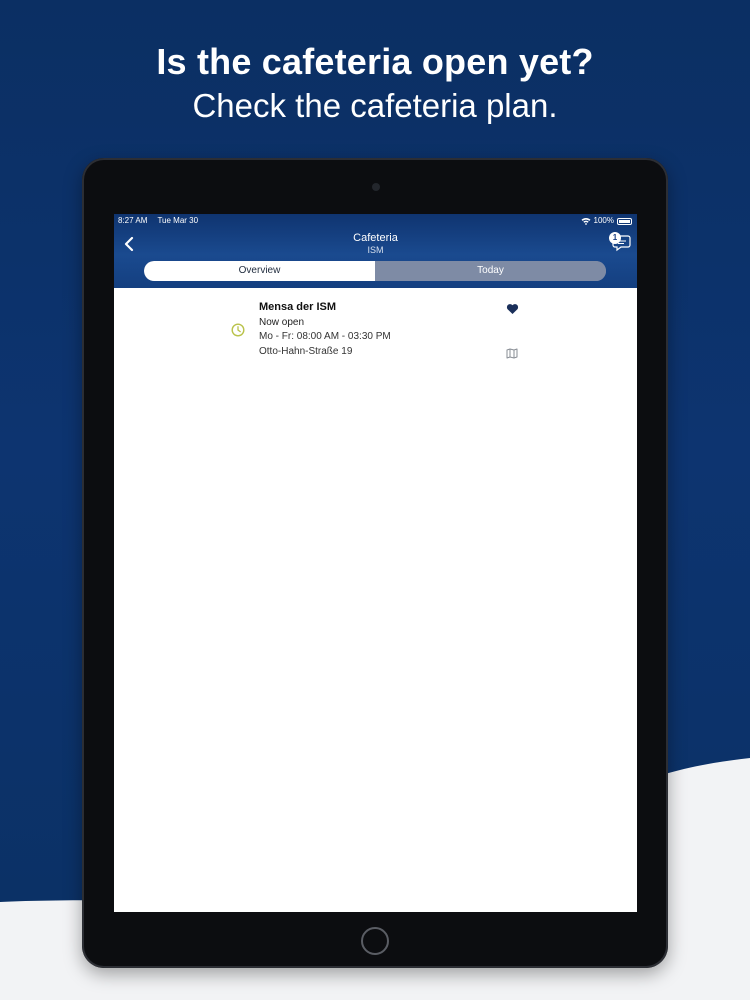  Describe the element at coordinates (375, 238) in the screenshot. I see `nav-title: Cafeteria` at that location.